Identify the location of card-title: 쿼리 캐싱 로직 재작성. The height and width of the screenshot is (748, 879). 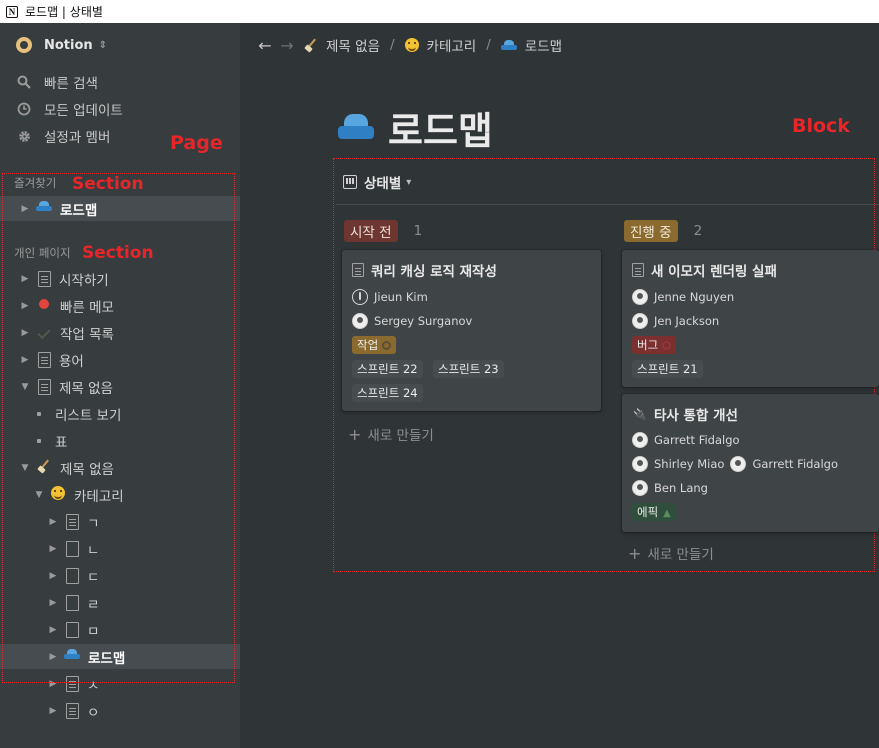
(424, 270).